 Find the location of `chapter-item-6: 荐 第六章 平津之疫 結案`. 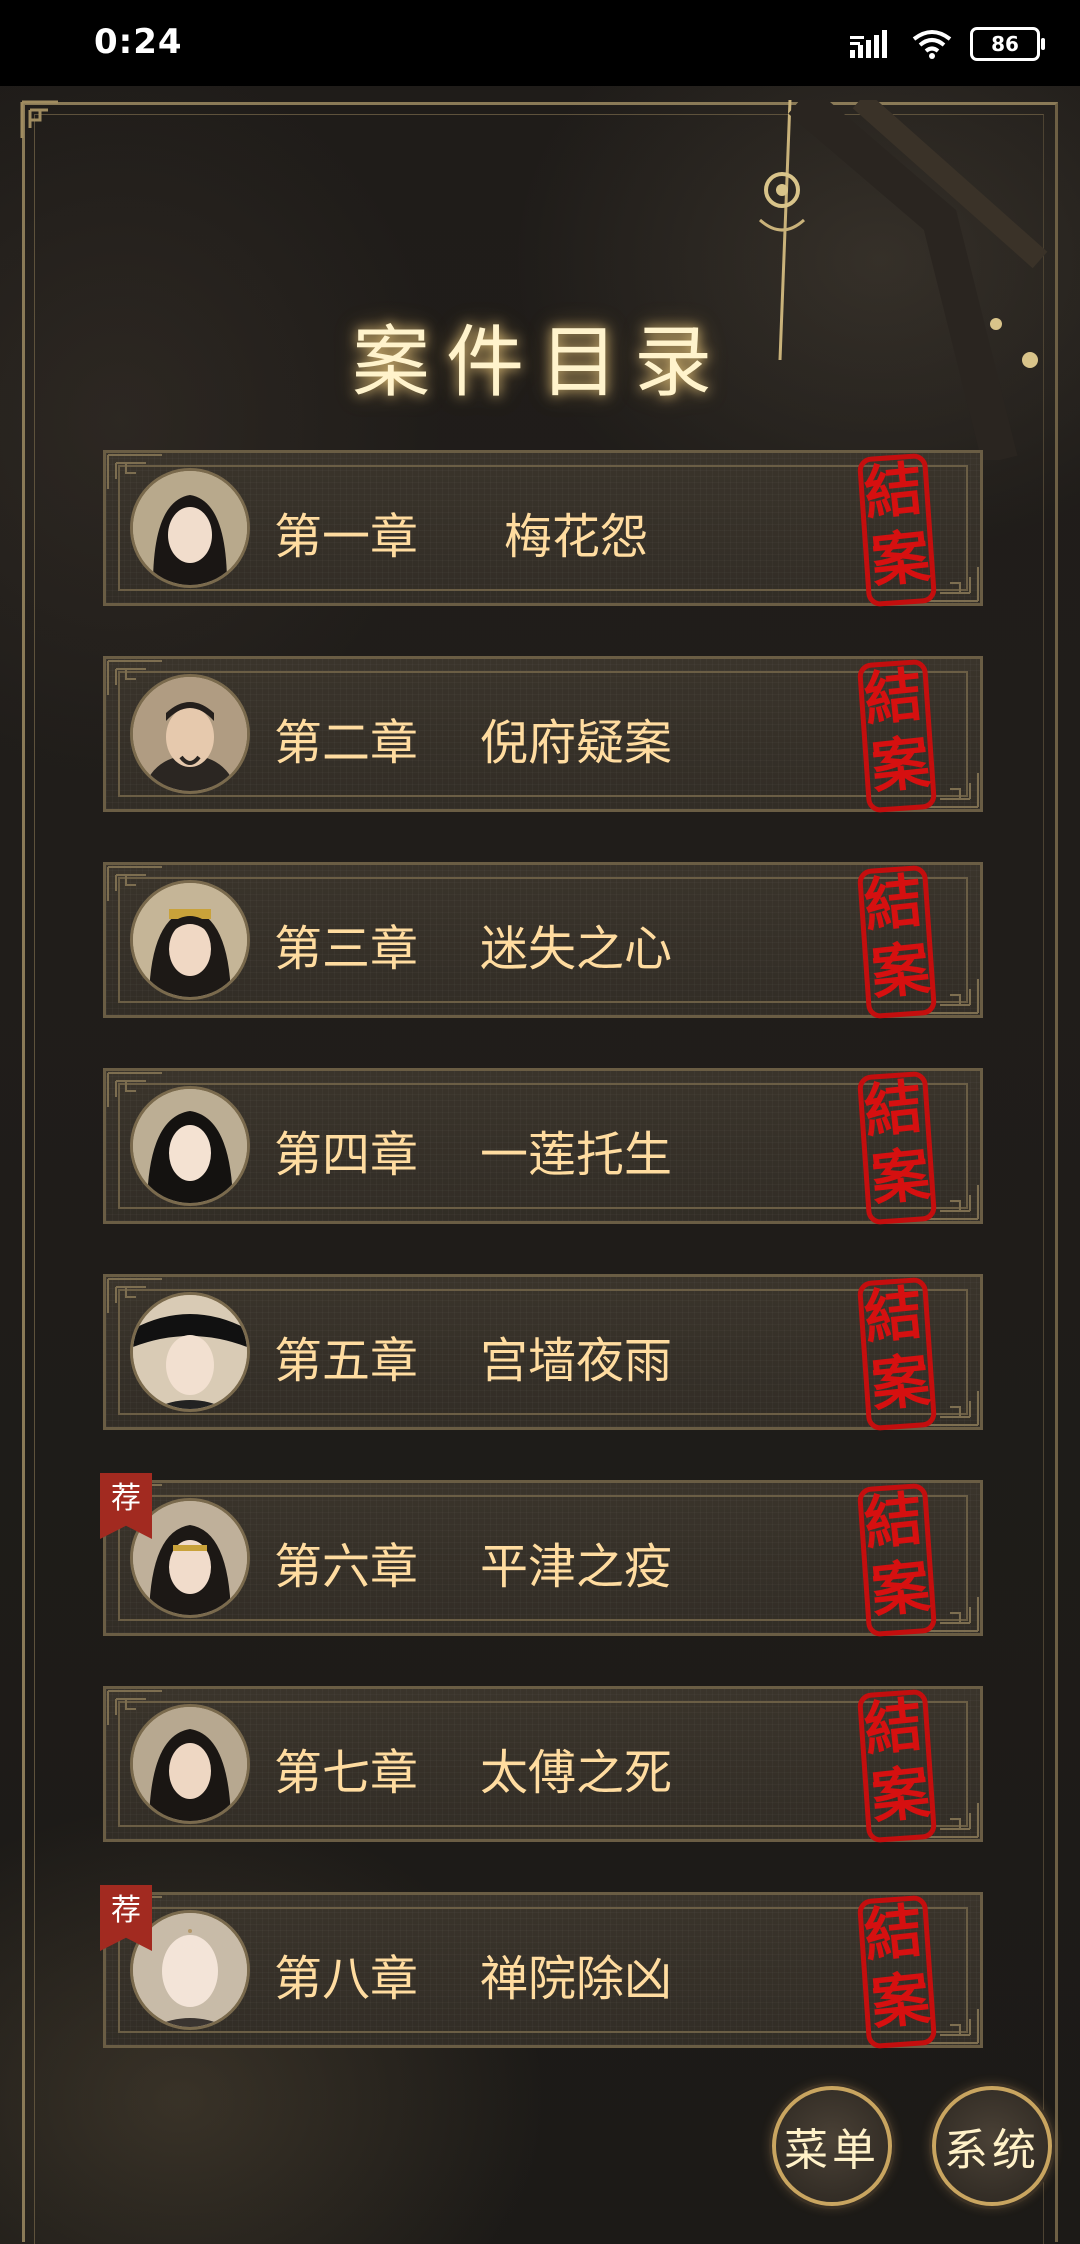

chapter-item-6: 荐 第六章 平津之疫 結案 is located at coordinates (541, 1555).